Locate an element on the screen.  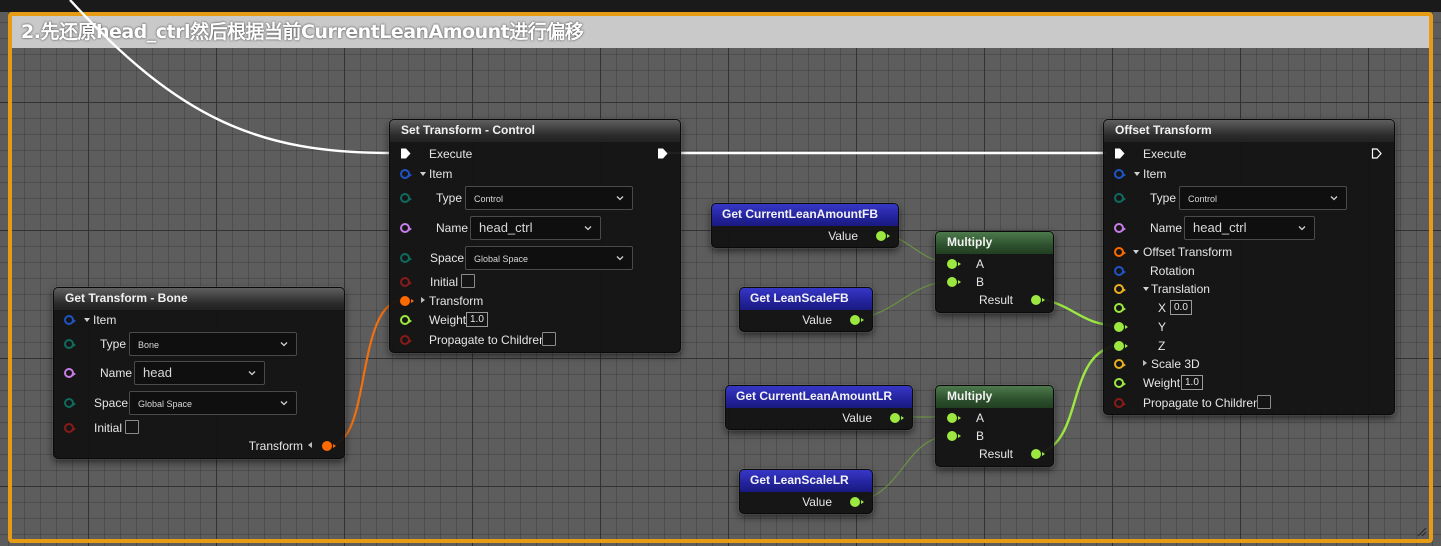
get-lean-scale-fb-node: Get LeanScaleFB Value is located at coordinates (806, 309).